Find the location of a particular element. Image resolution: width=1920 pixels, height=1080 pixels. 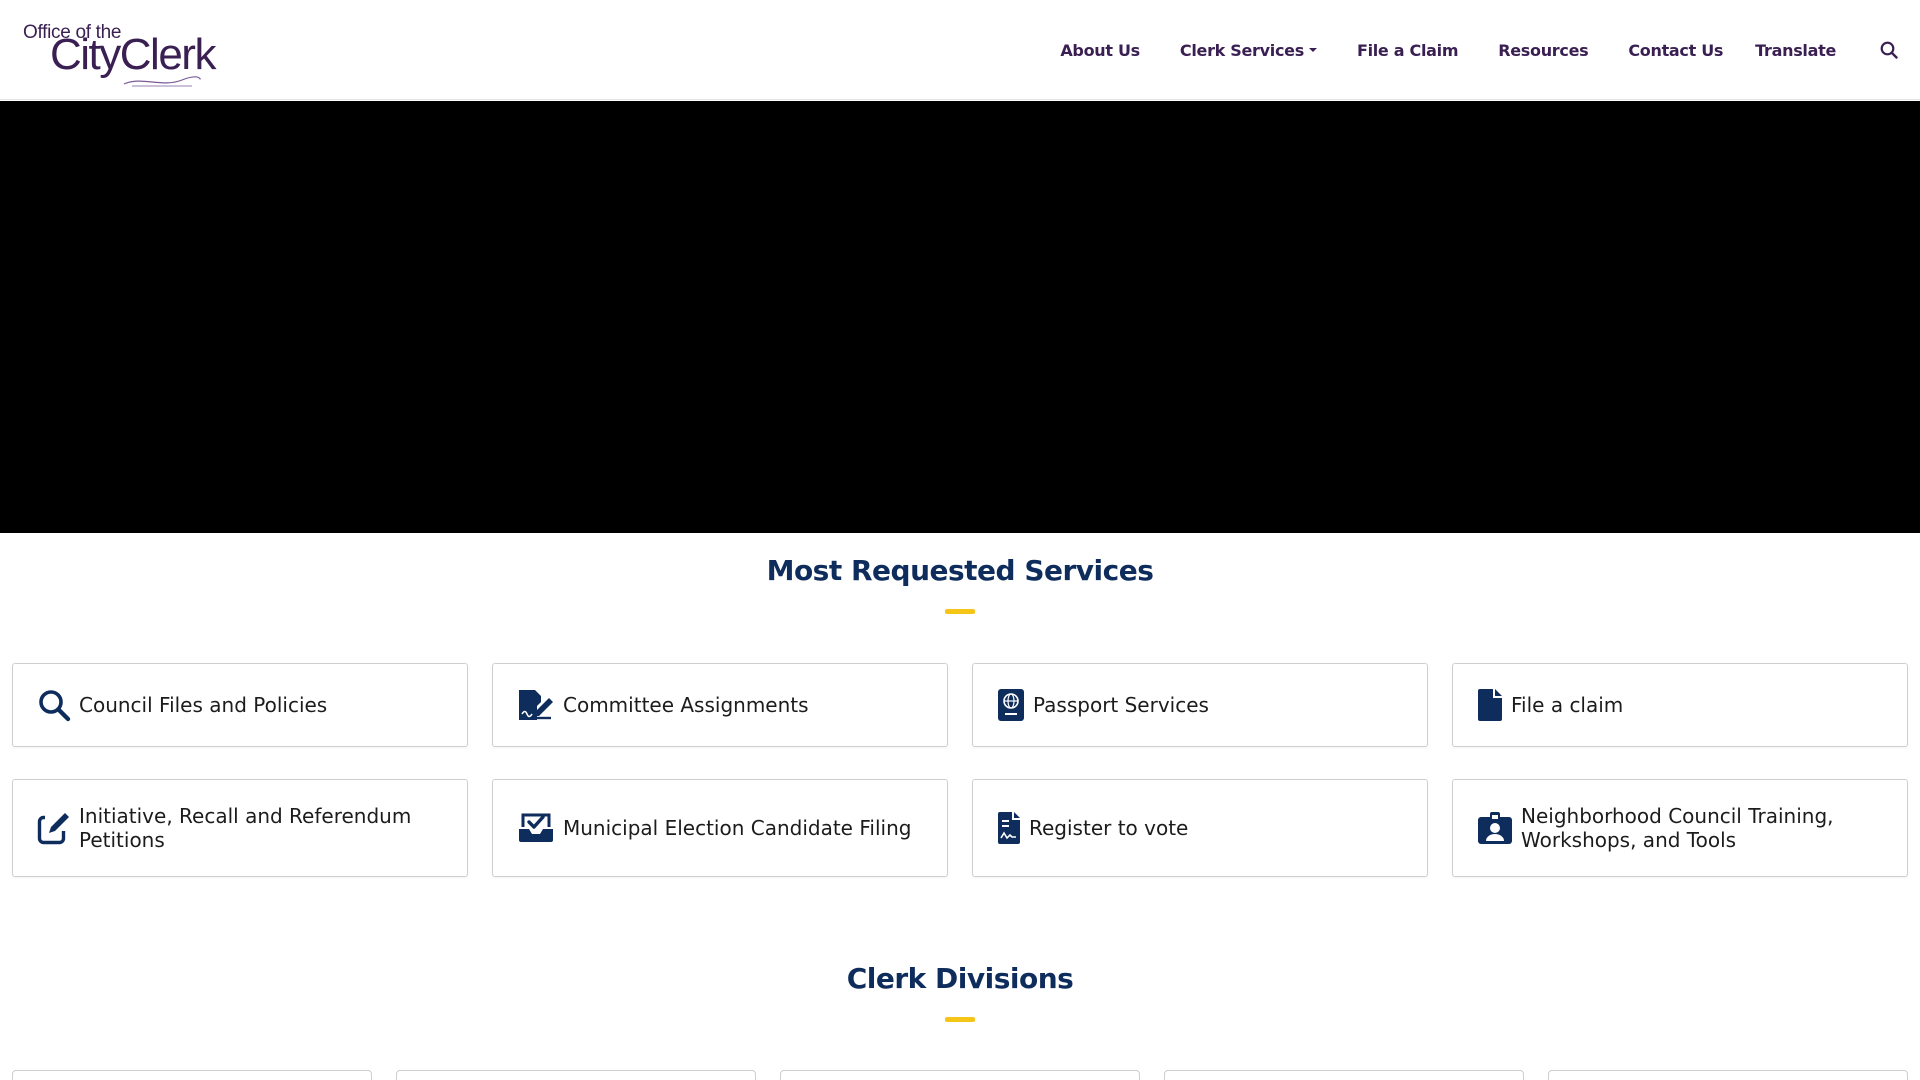

nav-file-a-claim-label: File a Claim is located at coordinates (1407, 50).